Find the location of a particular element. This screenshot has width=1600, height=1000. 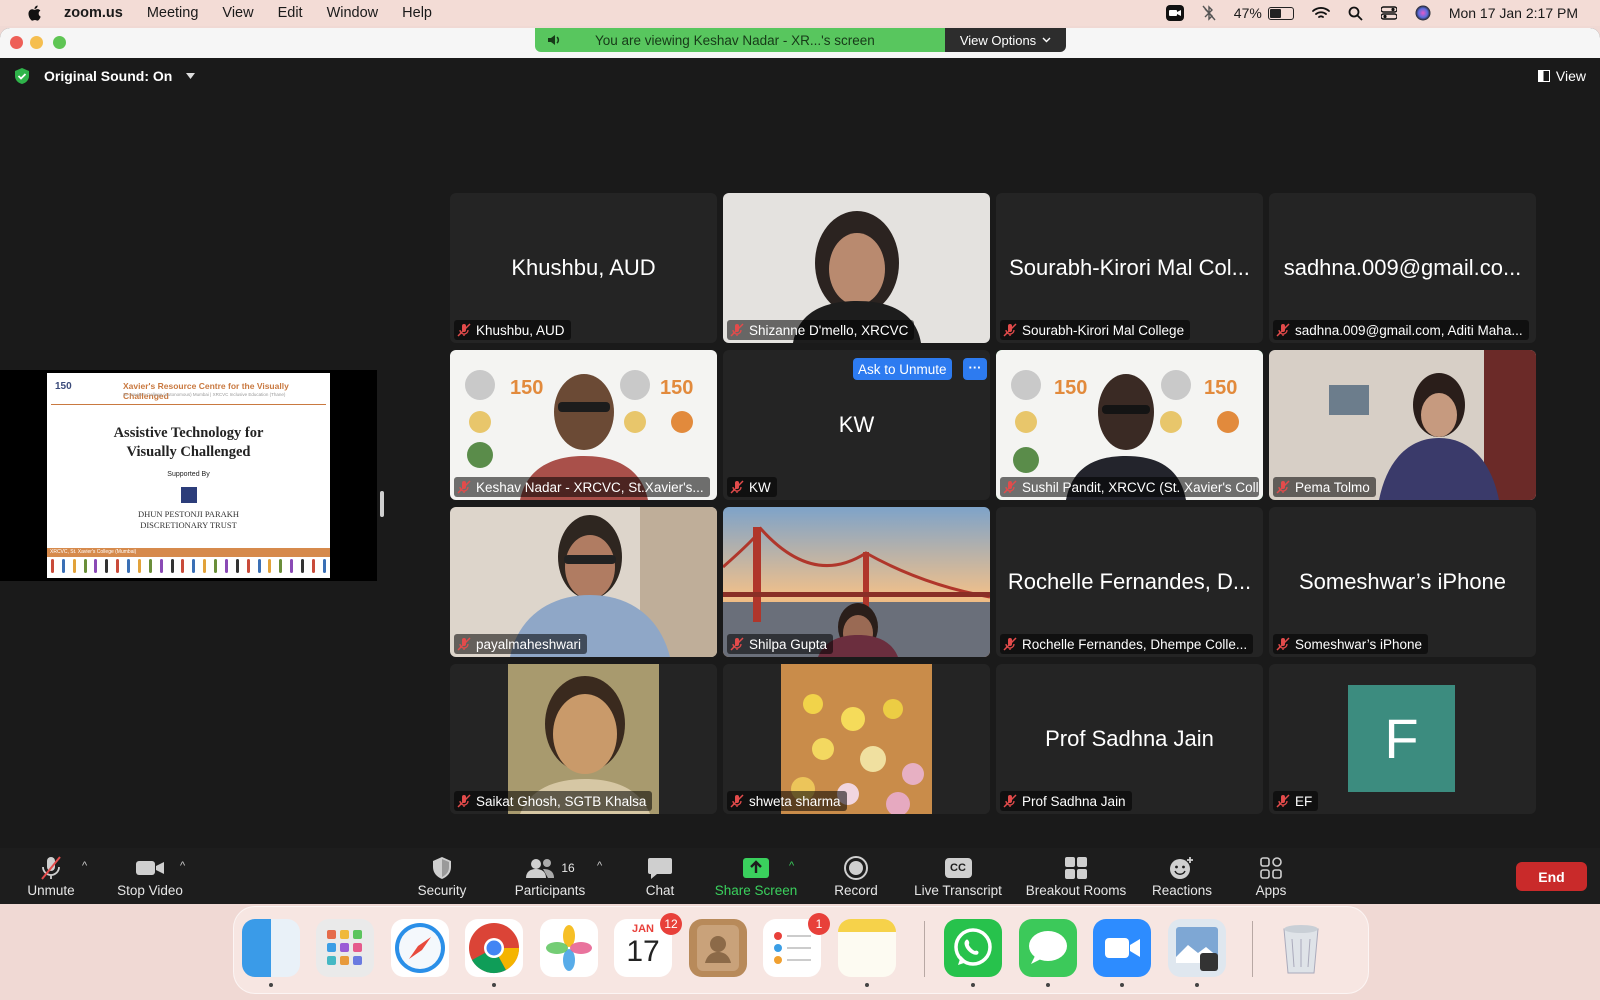

participant-tile: Shilpa Gupta is located at coordinates (856, 582).